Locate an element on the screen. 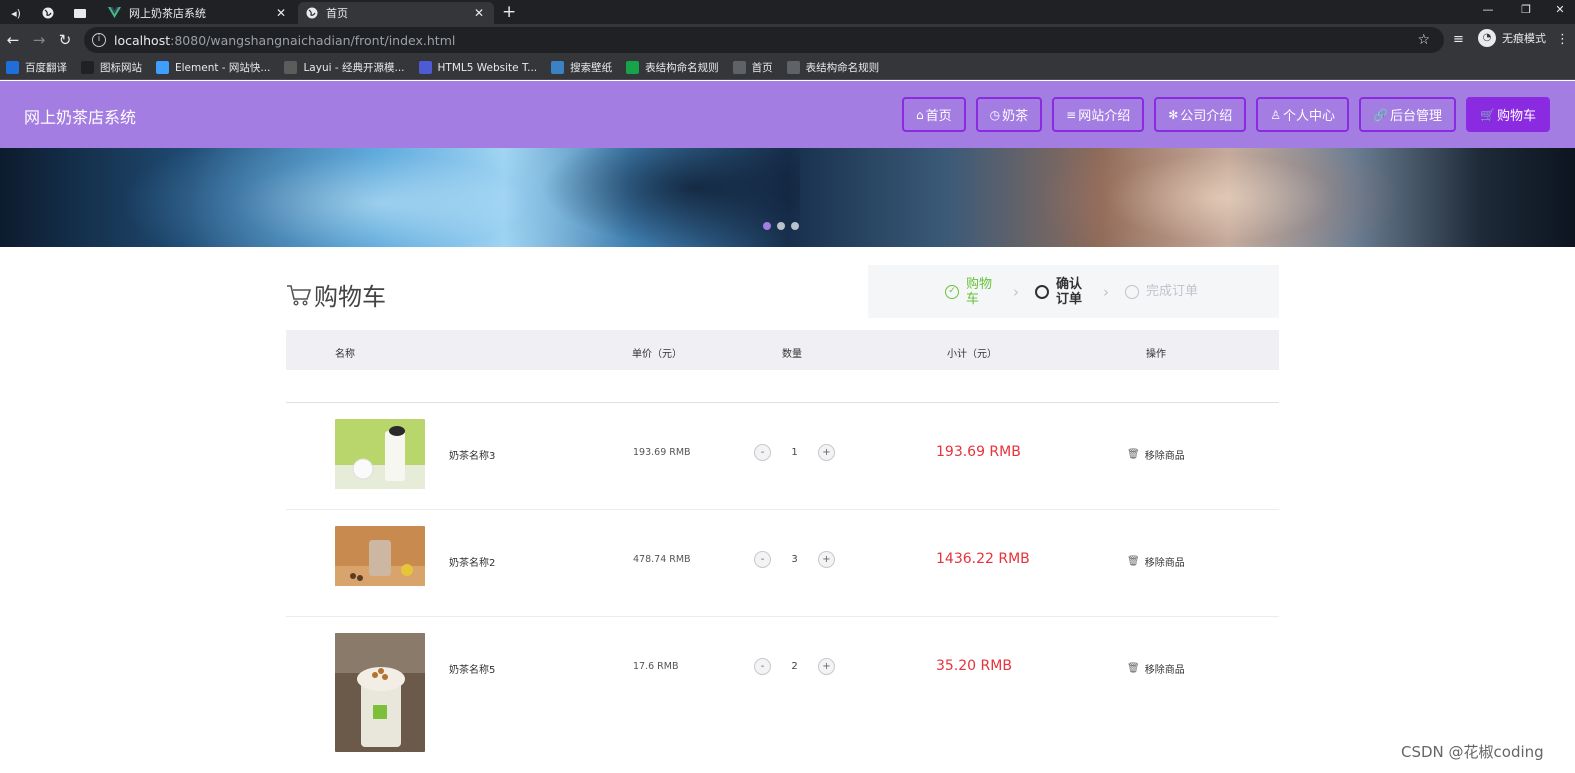 This screenshot has height=773, width=1575. wallpaper-icon is located at coordinates (558, 67).